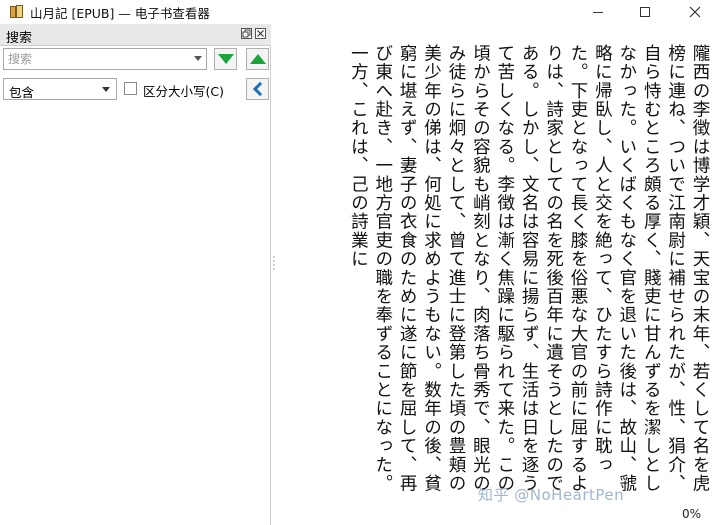 This screenshot has height=525, width=720. I want to click on book-icon, so click(17, 12).